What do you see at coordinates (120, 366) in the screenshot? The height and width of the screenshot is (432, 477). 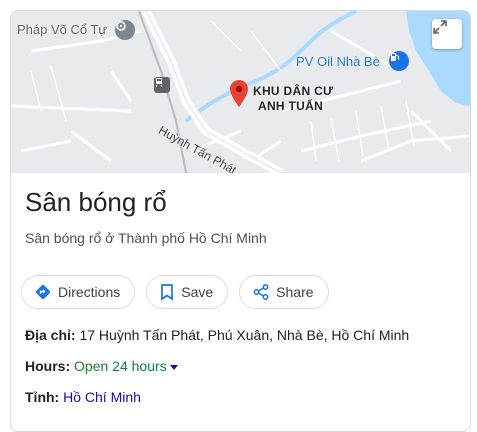 I see `hours-value: Open 24 hours` at bounding box center [120, 366].